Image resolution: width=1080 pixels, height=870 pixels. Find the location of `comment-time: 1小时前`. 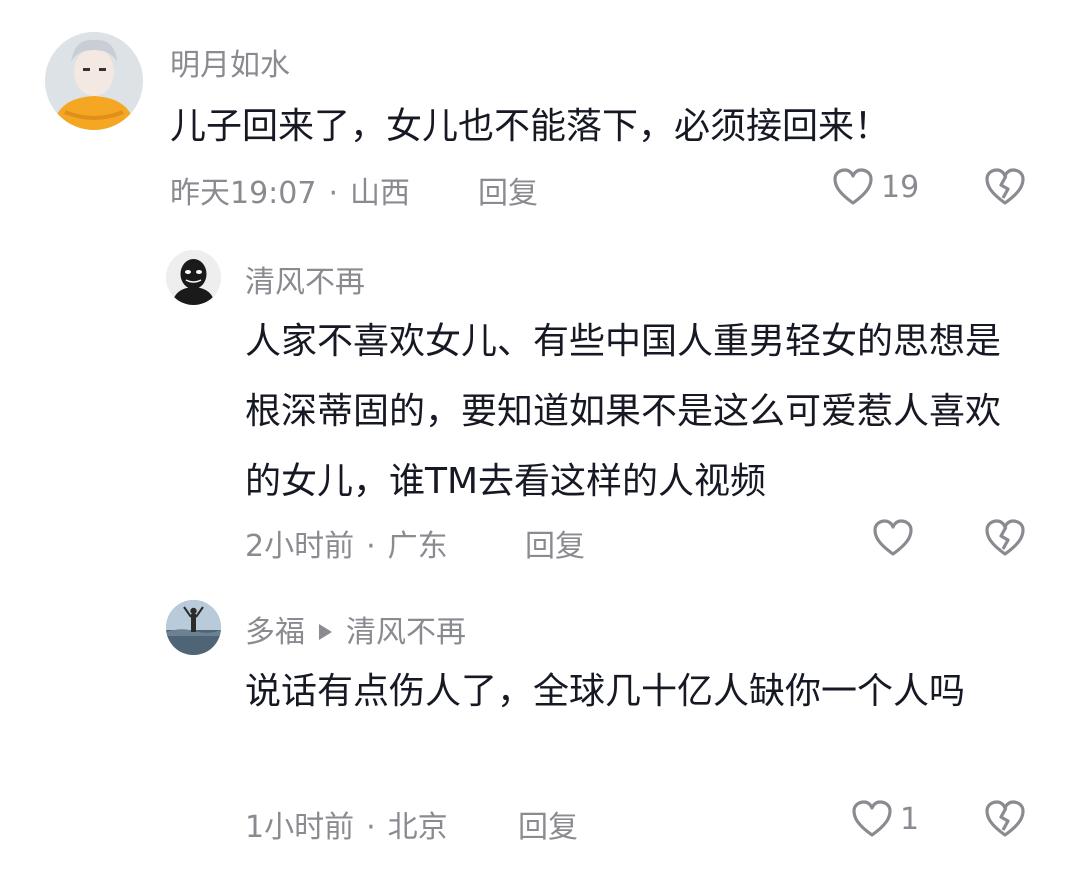

comment-time: 1小时前 is located at coordinates (300, 827).